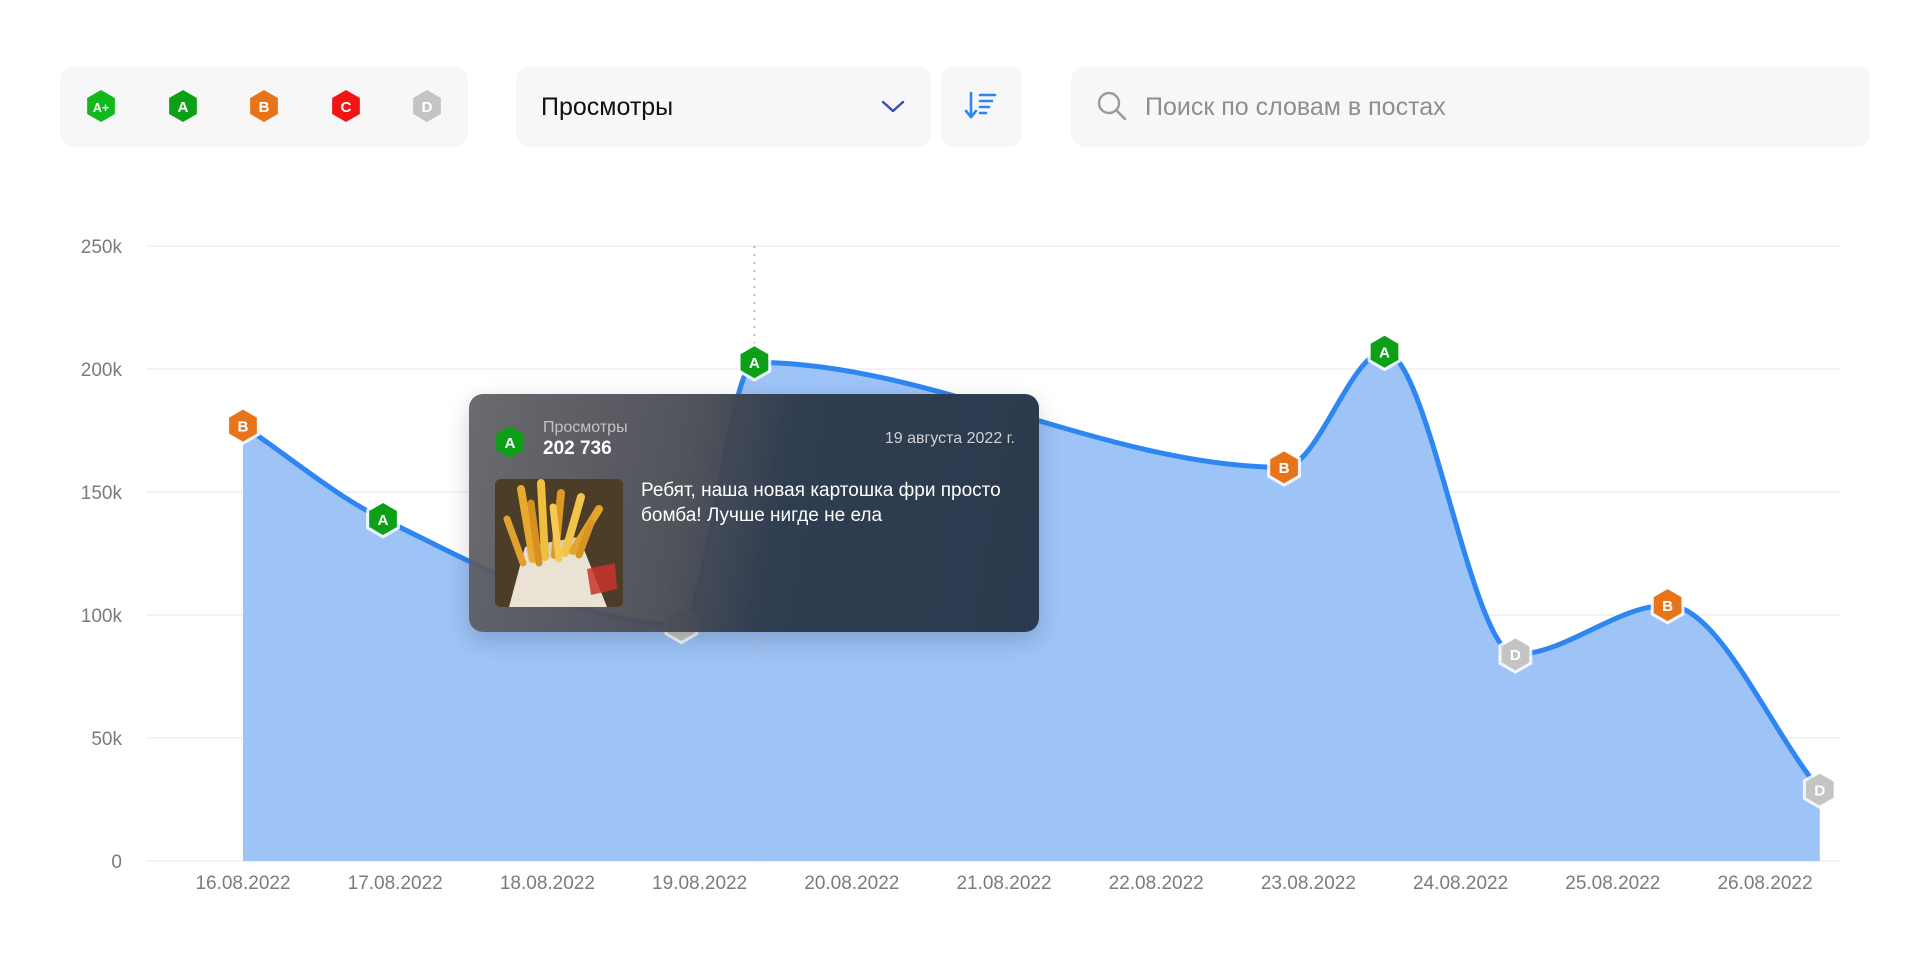 This screenshot has width=1920, height=957. What do you see at coordinates (577, 448) in the screenshot?
I see `tooltip-metric-value: 202 736` at bounding box center [577, 448].